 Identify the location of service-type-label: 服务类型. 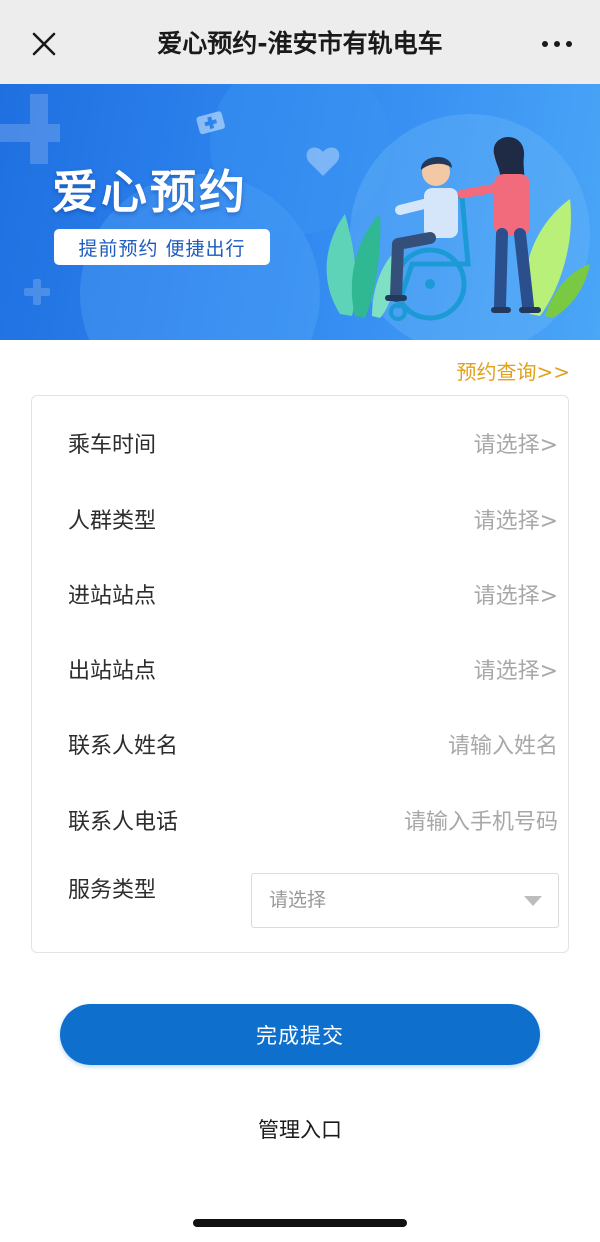
(112, 890).